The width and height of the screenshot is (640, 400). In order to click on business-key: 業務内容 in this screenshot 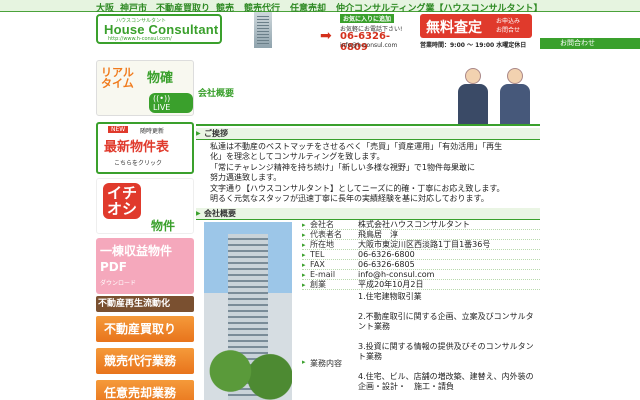, I will do `click(322, 363)`.